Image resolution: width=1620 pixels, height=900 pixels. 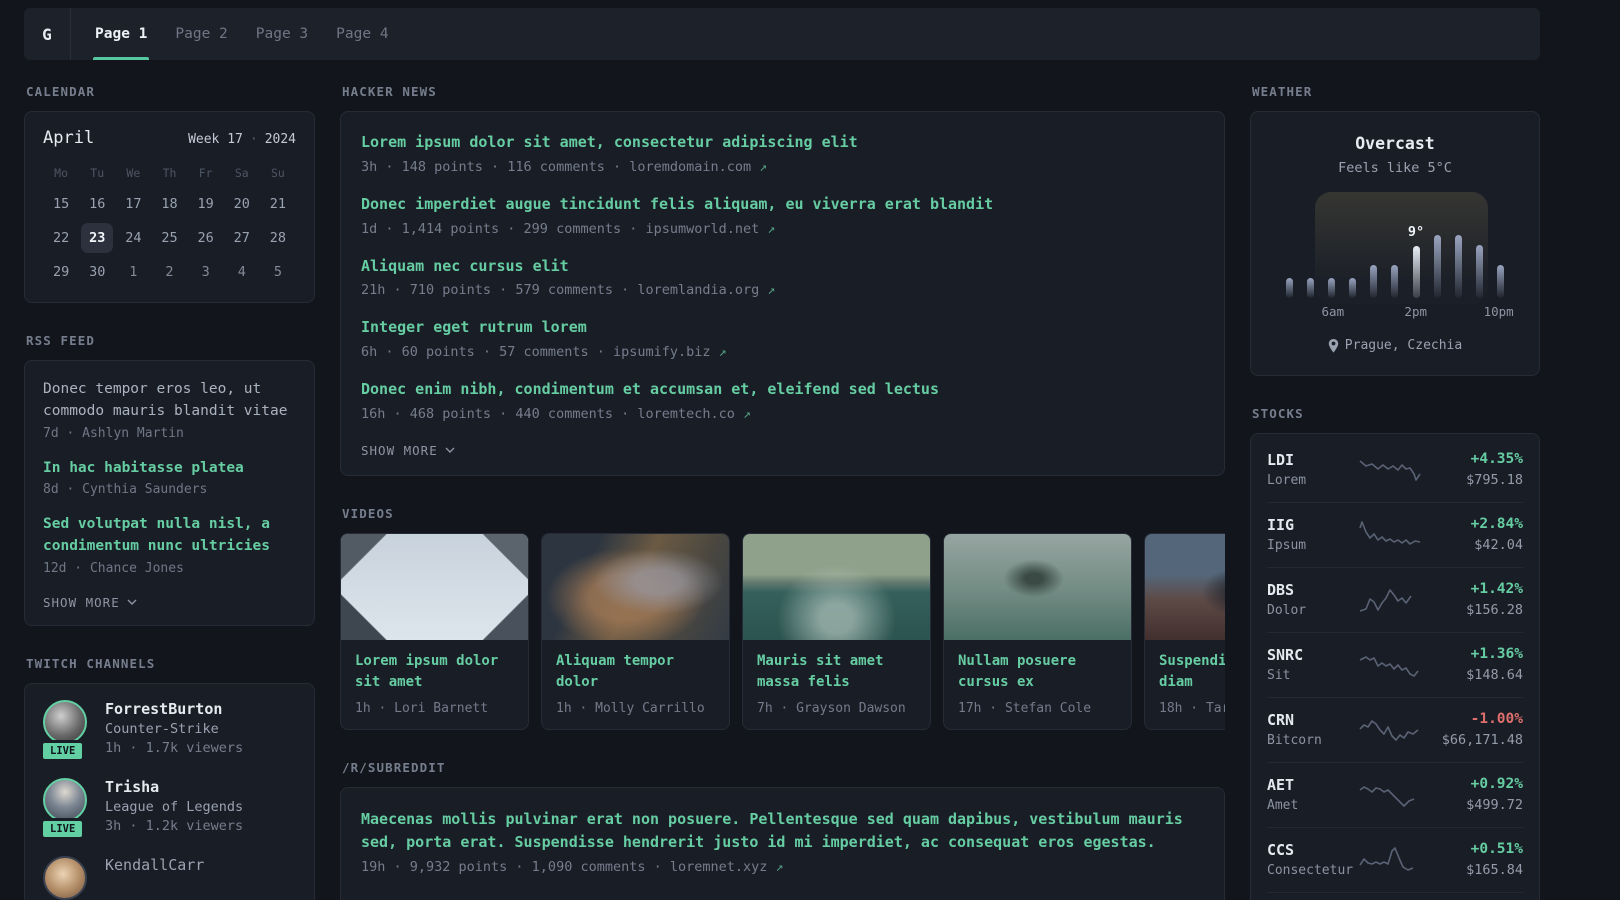 I want to click on calendar-day: 23, so click(x=97, y=238).